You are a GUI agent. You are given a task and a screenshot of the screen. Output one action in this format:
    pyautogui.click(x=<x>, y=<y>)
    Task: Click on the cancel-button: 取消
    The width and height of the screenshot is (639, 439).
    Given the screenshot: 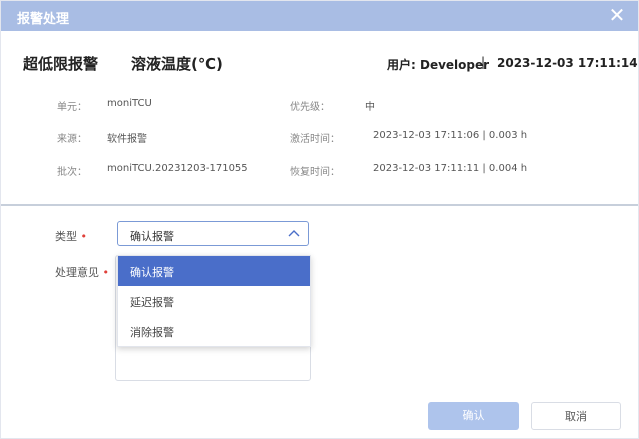 What is the action you would take?
    pyautogui.click(x=576, y=416)
    